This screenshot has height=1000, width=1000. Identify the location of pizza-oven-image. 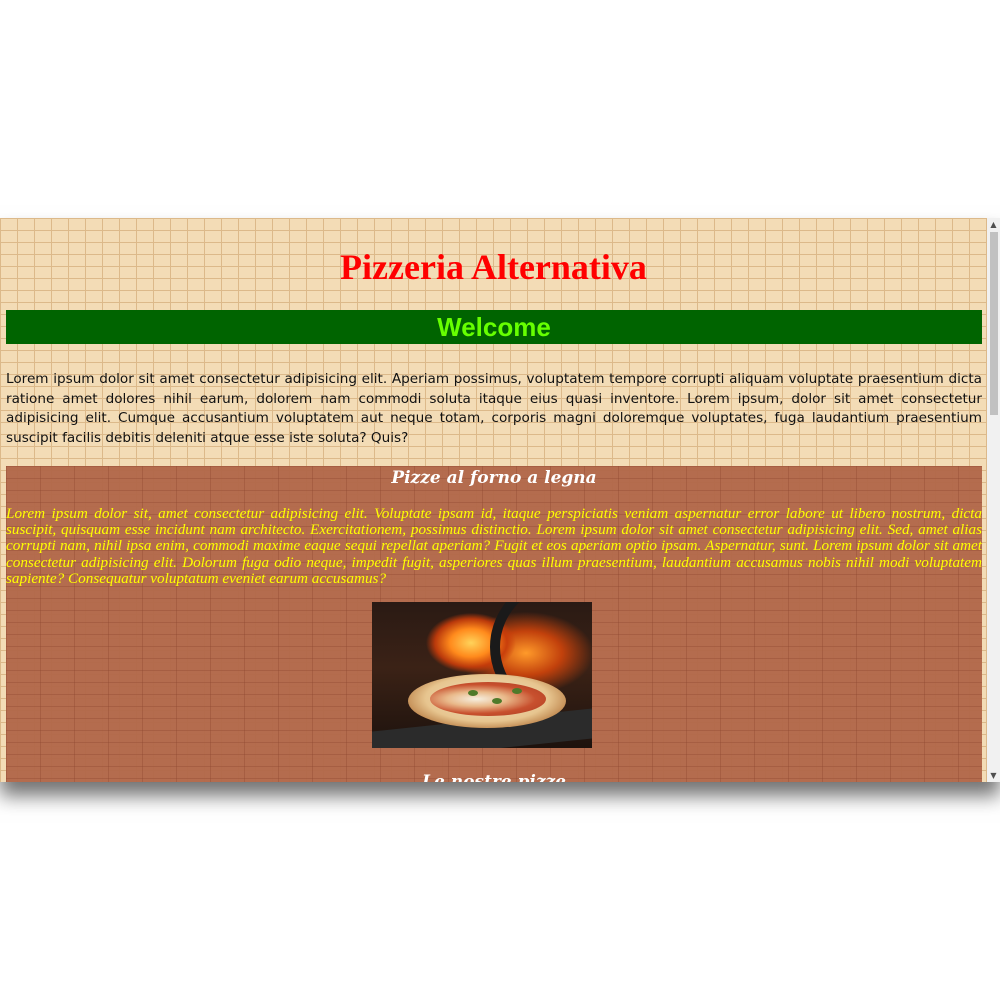
(482, 675).